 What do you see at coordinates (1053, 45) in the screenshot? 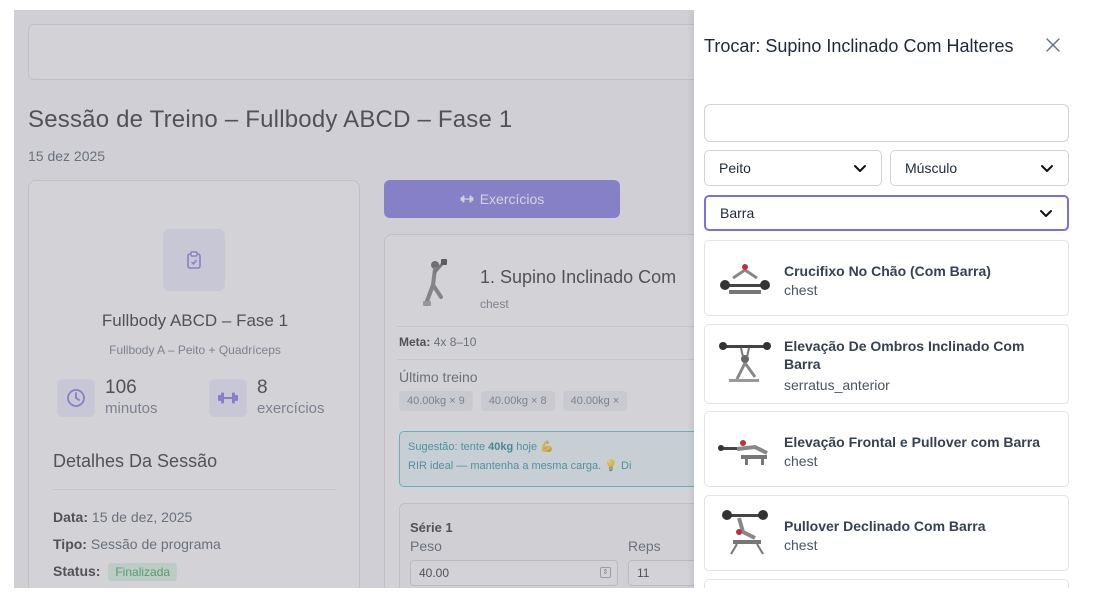
I see `close-icon` at bounding box center [1053, 45].